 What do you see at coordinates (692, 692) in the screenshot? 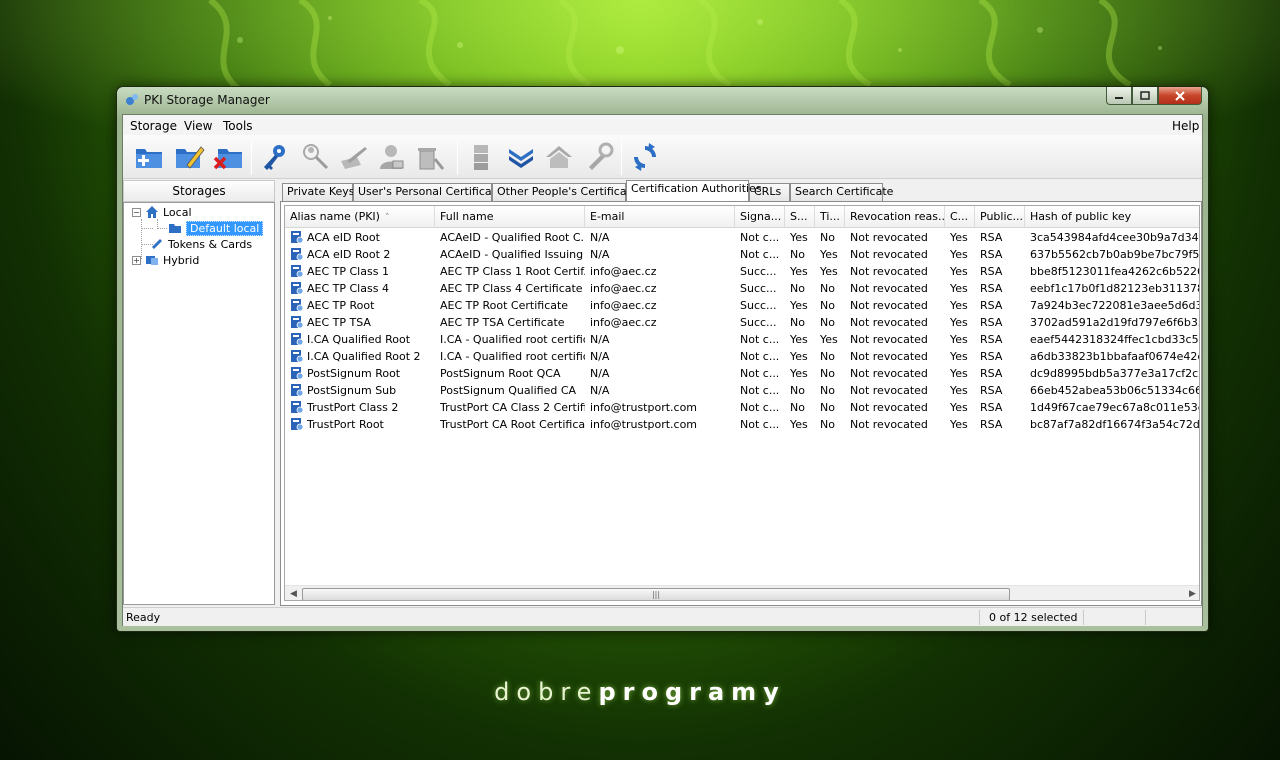
I see `brand-bold: programy` at bounding box center [692, 692].